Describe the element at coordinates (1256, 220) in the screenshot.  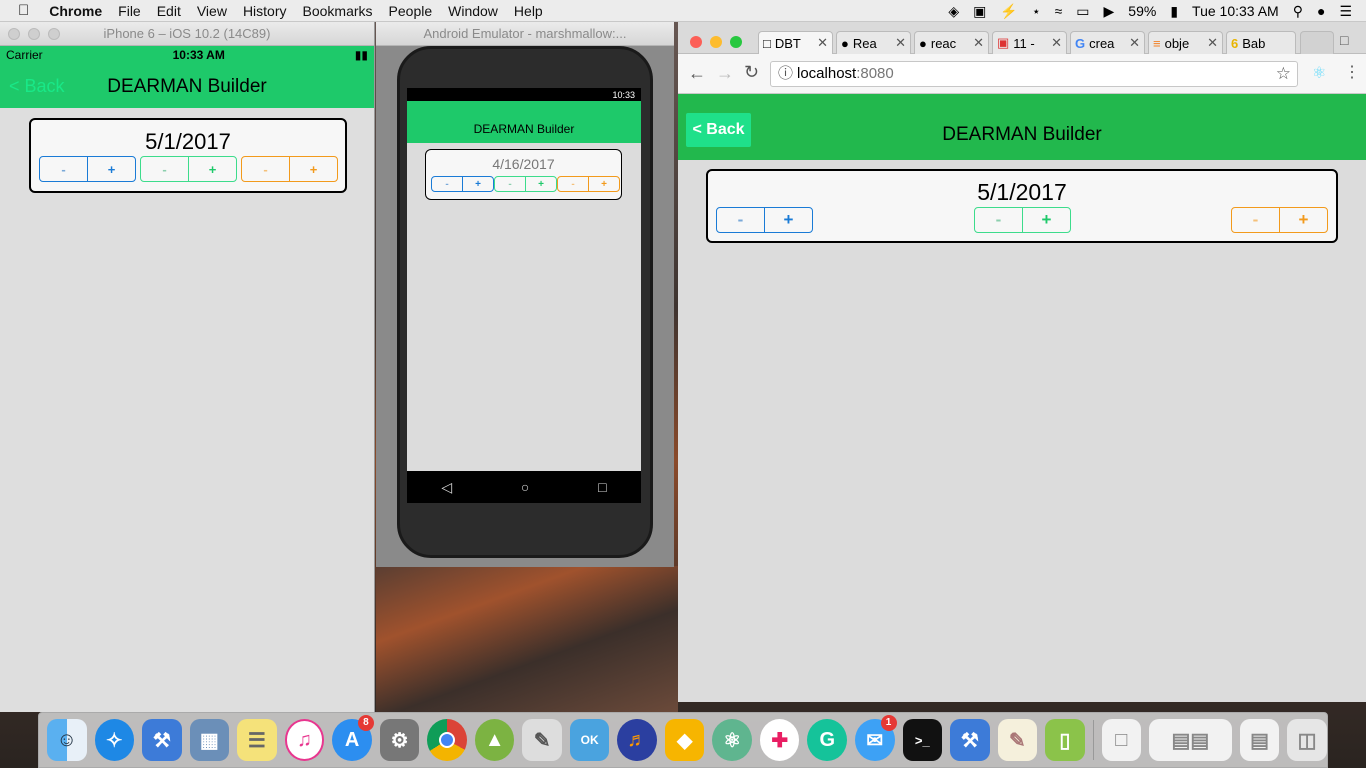
I see `web-year-decrement-button: -` at that location.